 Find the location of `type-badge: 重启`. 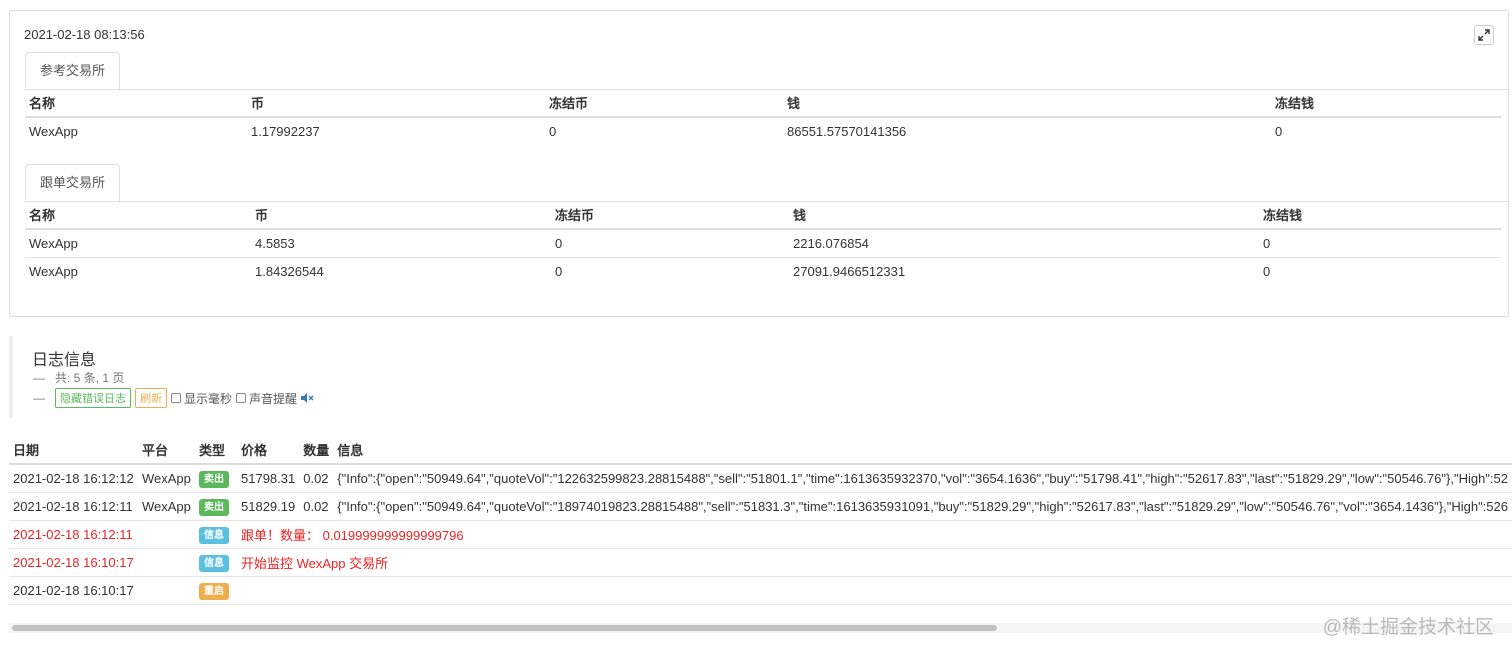

type-badge: 重启 is located at coordinates (214, 591).